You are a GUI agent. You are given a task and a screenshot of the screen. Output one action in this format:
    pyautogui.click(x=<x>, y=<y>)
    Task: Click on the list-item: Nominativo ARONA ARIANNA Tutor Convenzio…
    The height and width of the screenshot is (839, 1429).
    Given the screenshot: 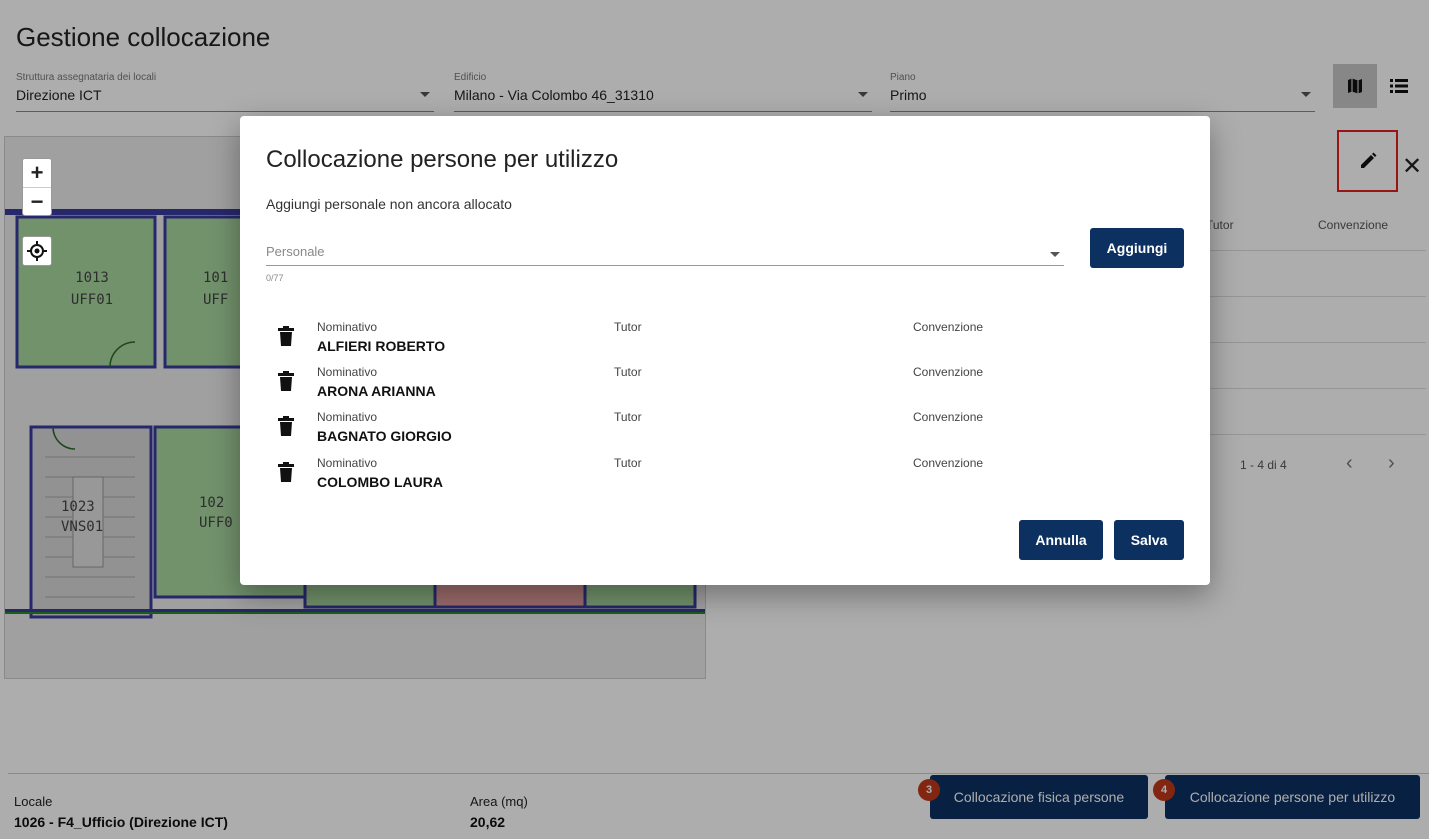 What is the action you would take?
    pyautogui.click(x=716, y=387)
    